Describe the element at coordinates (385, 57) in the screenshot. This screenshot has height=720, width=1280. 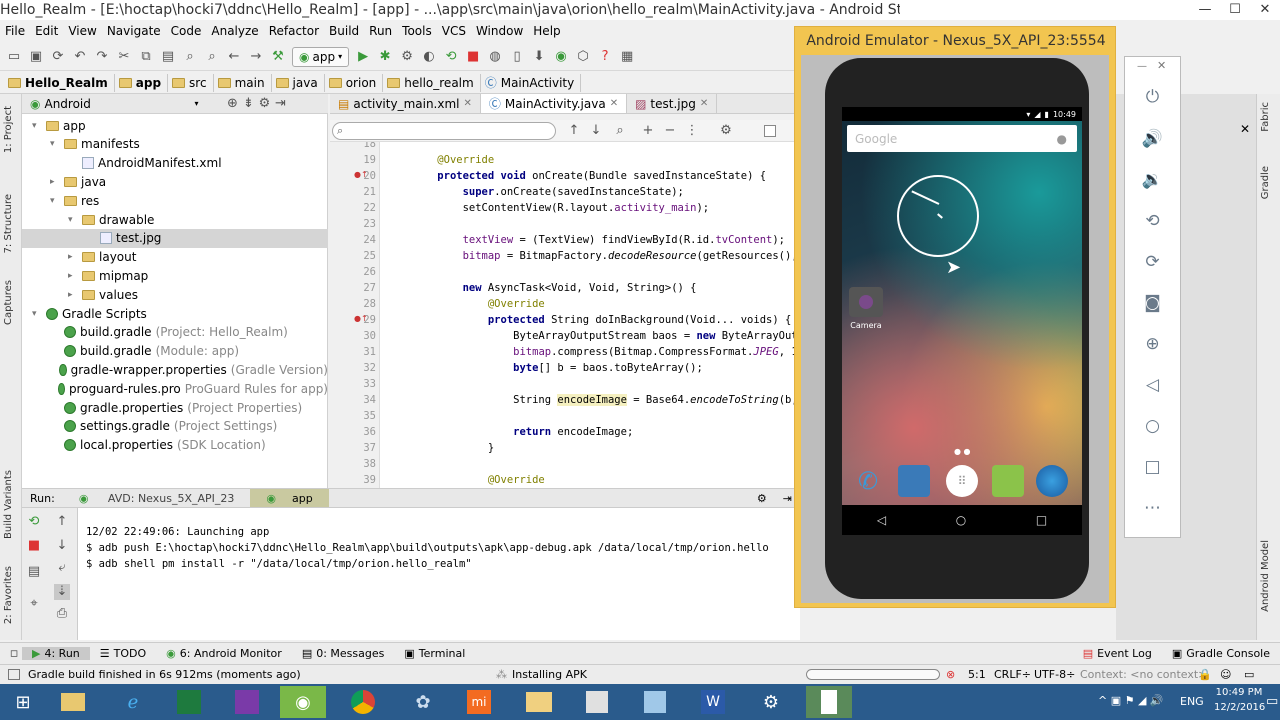
I see `debug-icon: ✱` at that location.